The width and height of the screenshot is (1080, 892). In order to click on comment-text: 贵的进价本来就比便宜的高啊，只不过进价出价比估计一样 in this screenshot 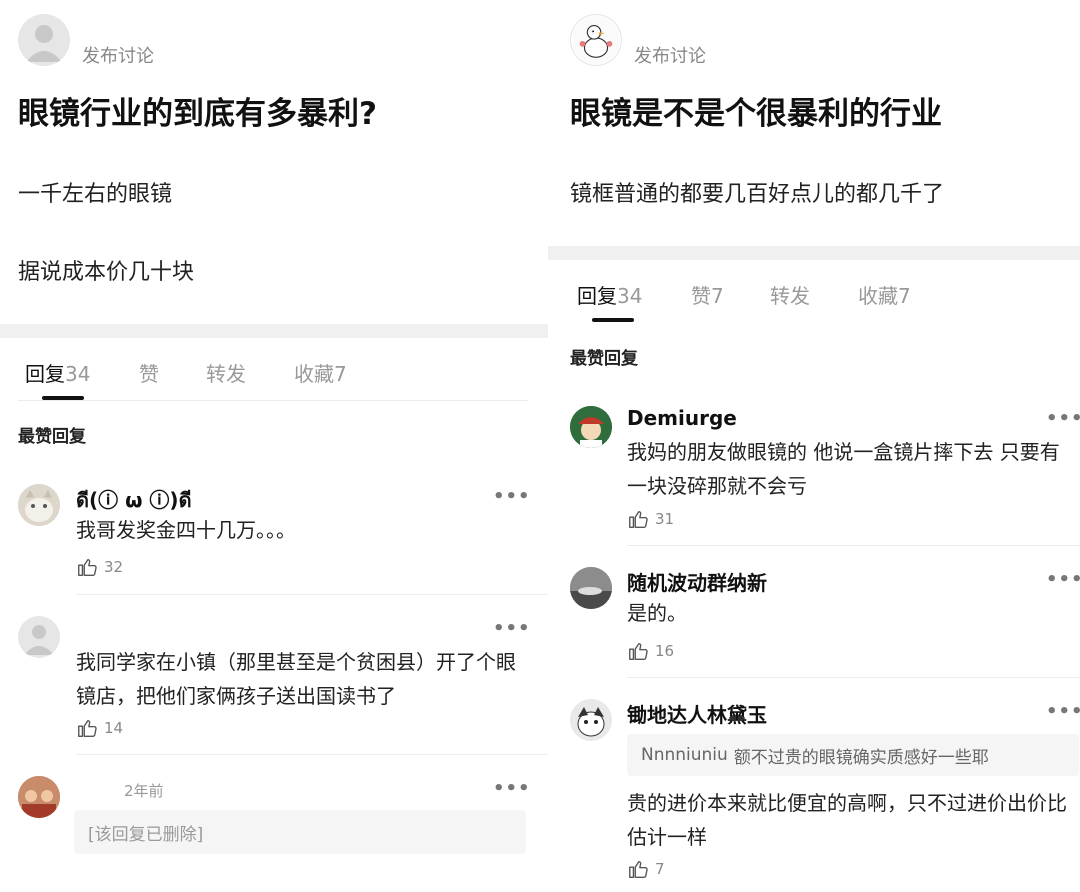, I will do `click(847, 820)`.